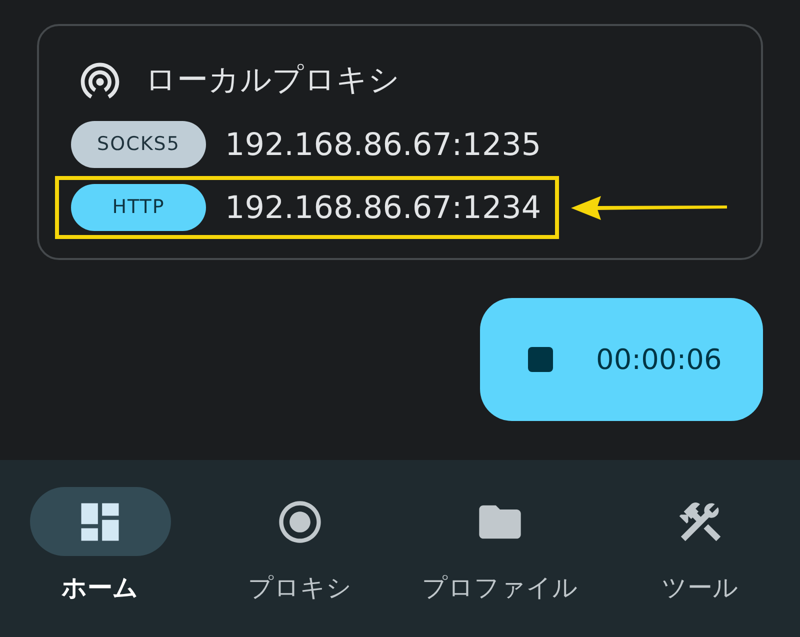 The image size is (800, 637). What do you see at coordinates (383, 145) in the screenshot?
I see `proxy-address: 192.168.86.67:1235` at bounding box center [383, 145].